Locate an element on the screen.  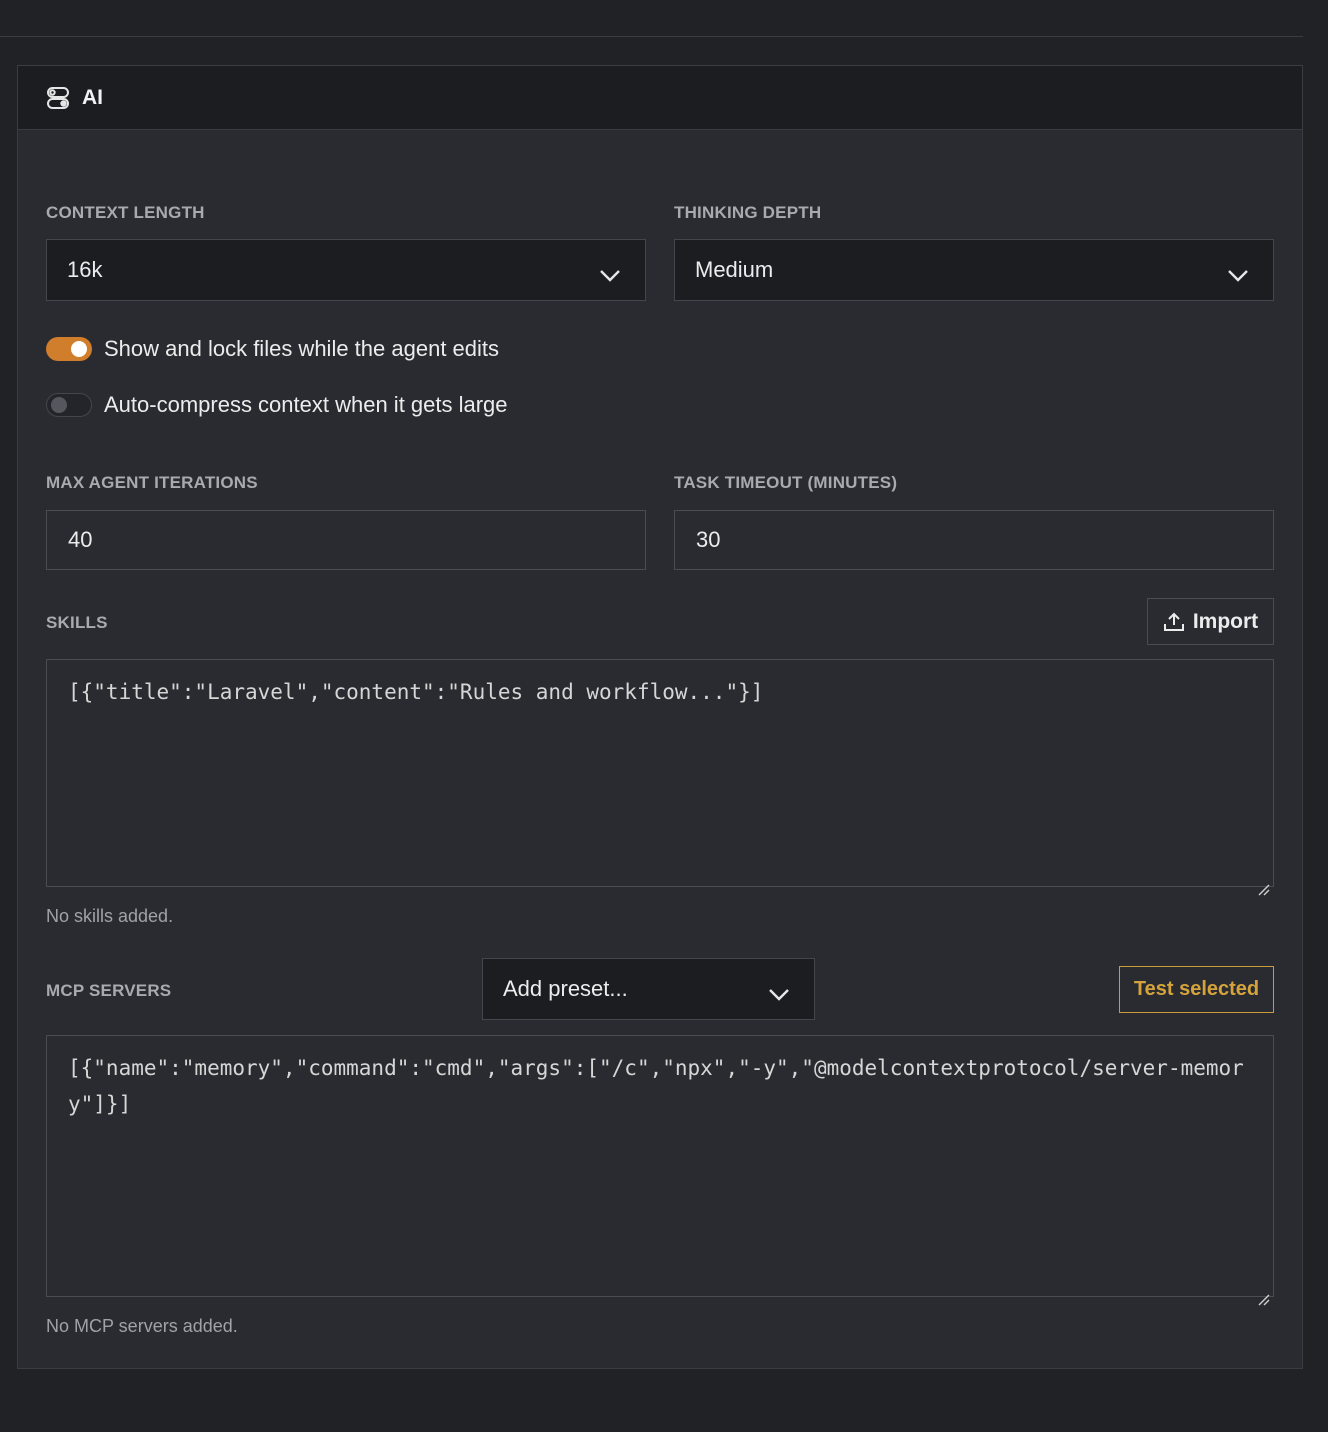
import-button: Import is located at coordinates (1210, 621).